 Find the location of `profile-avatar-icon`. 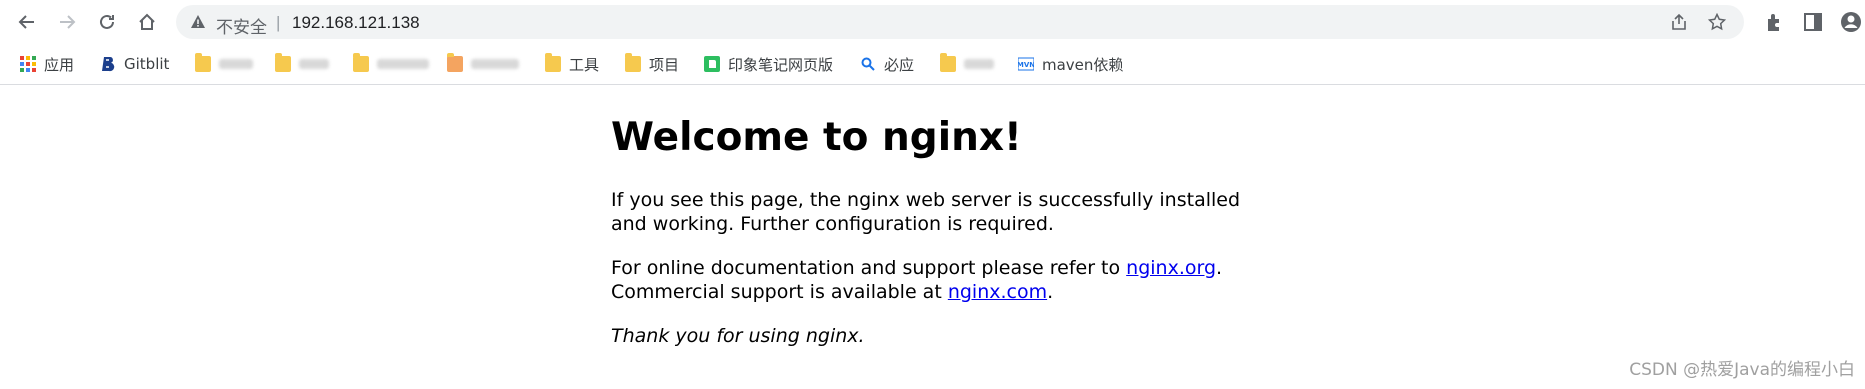

profile-avatar-icon is located at coordinates (1851, 22).